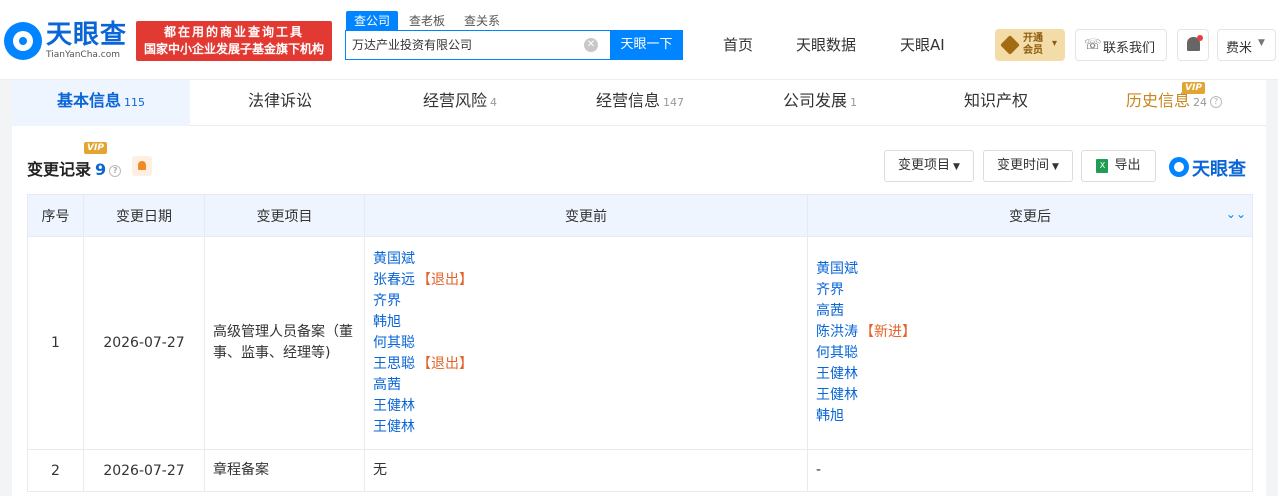 This screenshot has height=496, width=1278. What do you see at coordinates (233, 49) in the screenshot?
I see `slogan-line2: 国家中小企业发展子基金旗下机构` at bounding box center [233, 49].